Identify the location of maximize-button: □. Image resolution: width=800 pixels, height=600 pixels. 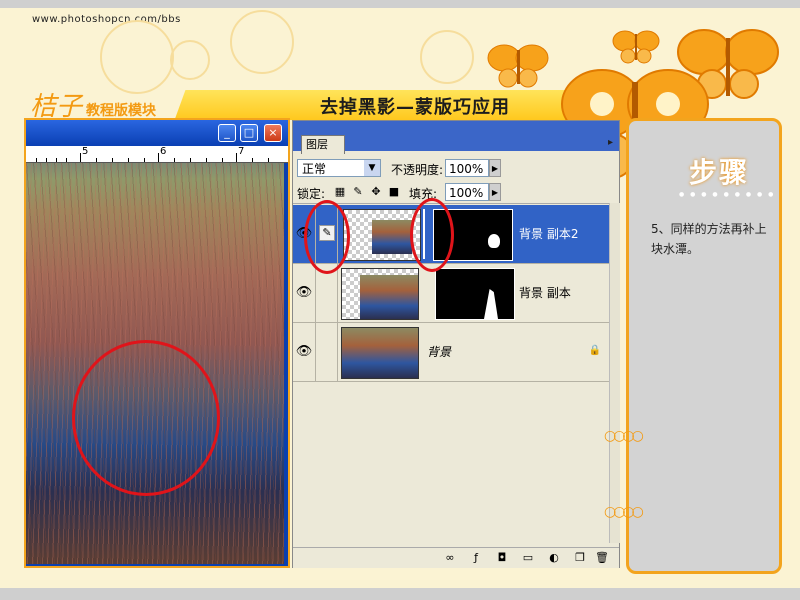
(249, 133).